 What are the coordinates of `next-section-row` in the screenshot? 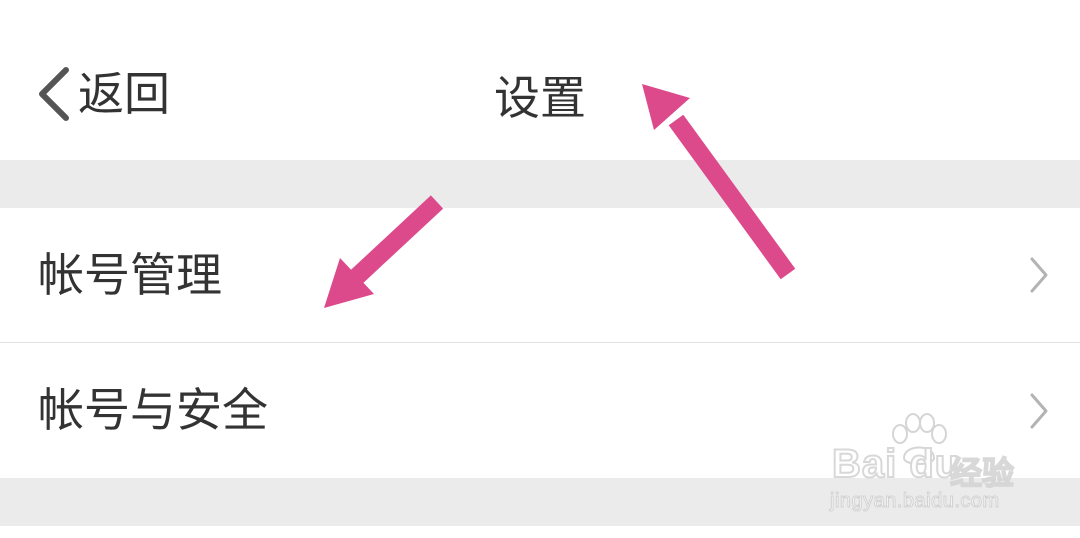 It's located at (540, 532).